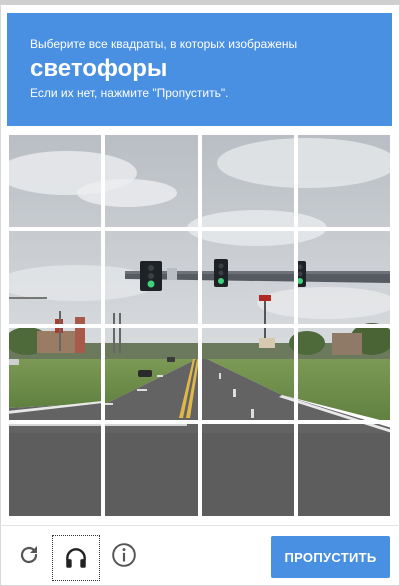  I want to click on target-keyword: светофоры, so click(99, 68).